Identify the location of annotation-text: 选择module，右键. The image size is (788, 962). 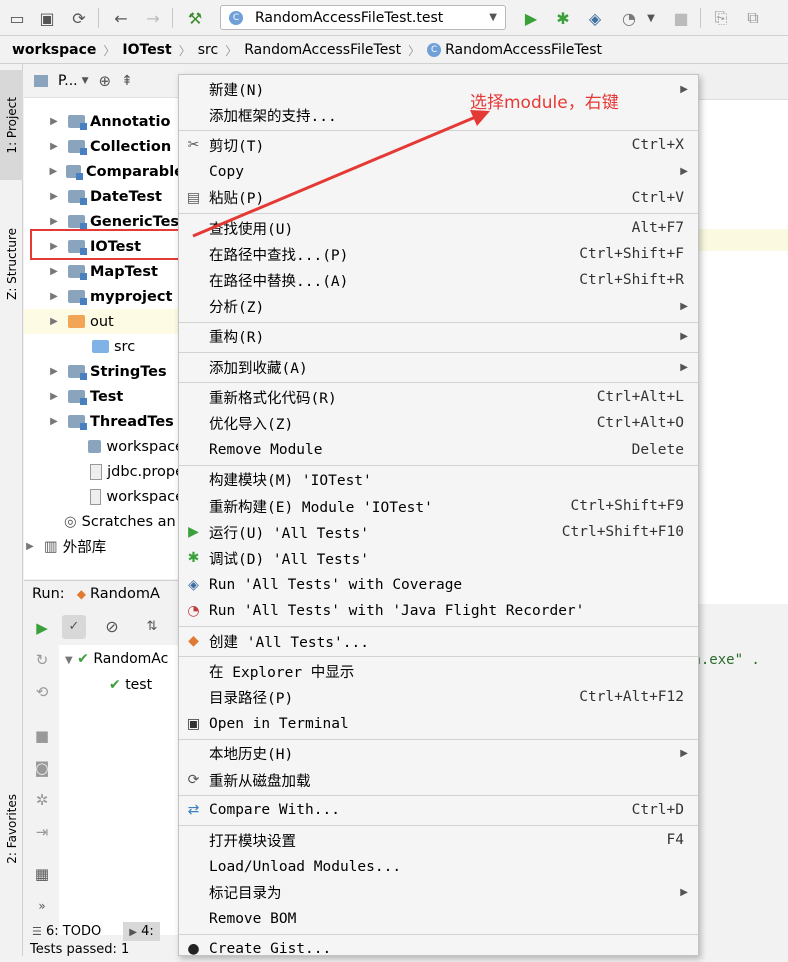
(544, 103).